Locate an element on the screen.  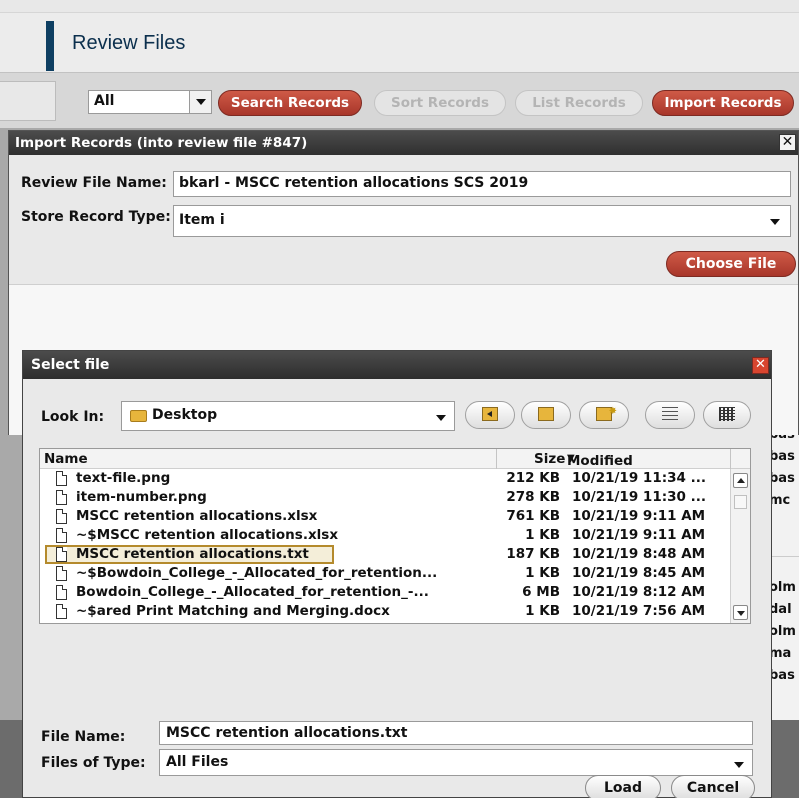
file-name: ~$3 procedure documentation-10-14.docx is located at coordinates (285, 622).